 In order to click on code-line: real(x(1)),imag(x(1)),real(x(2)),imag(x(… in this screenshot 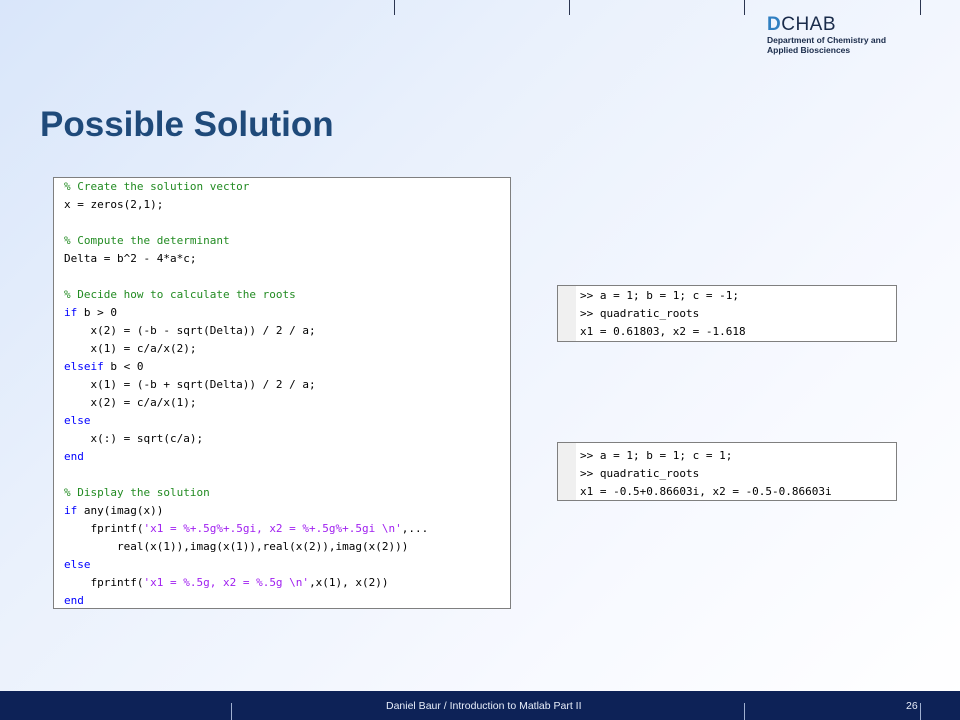, I will do `click(236, 546)`.